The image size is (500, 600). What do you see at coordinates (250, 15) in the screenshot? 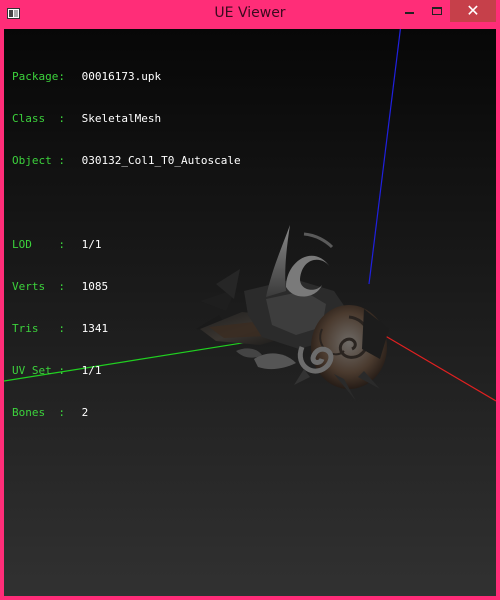
I see `title-bar: UE Viewer ✕` at bounding box center [250, 15].